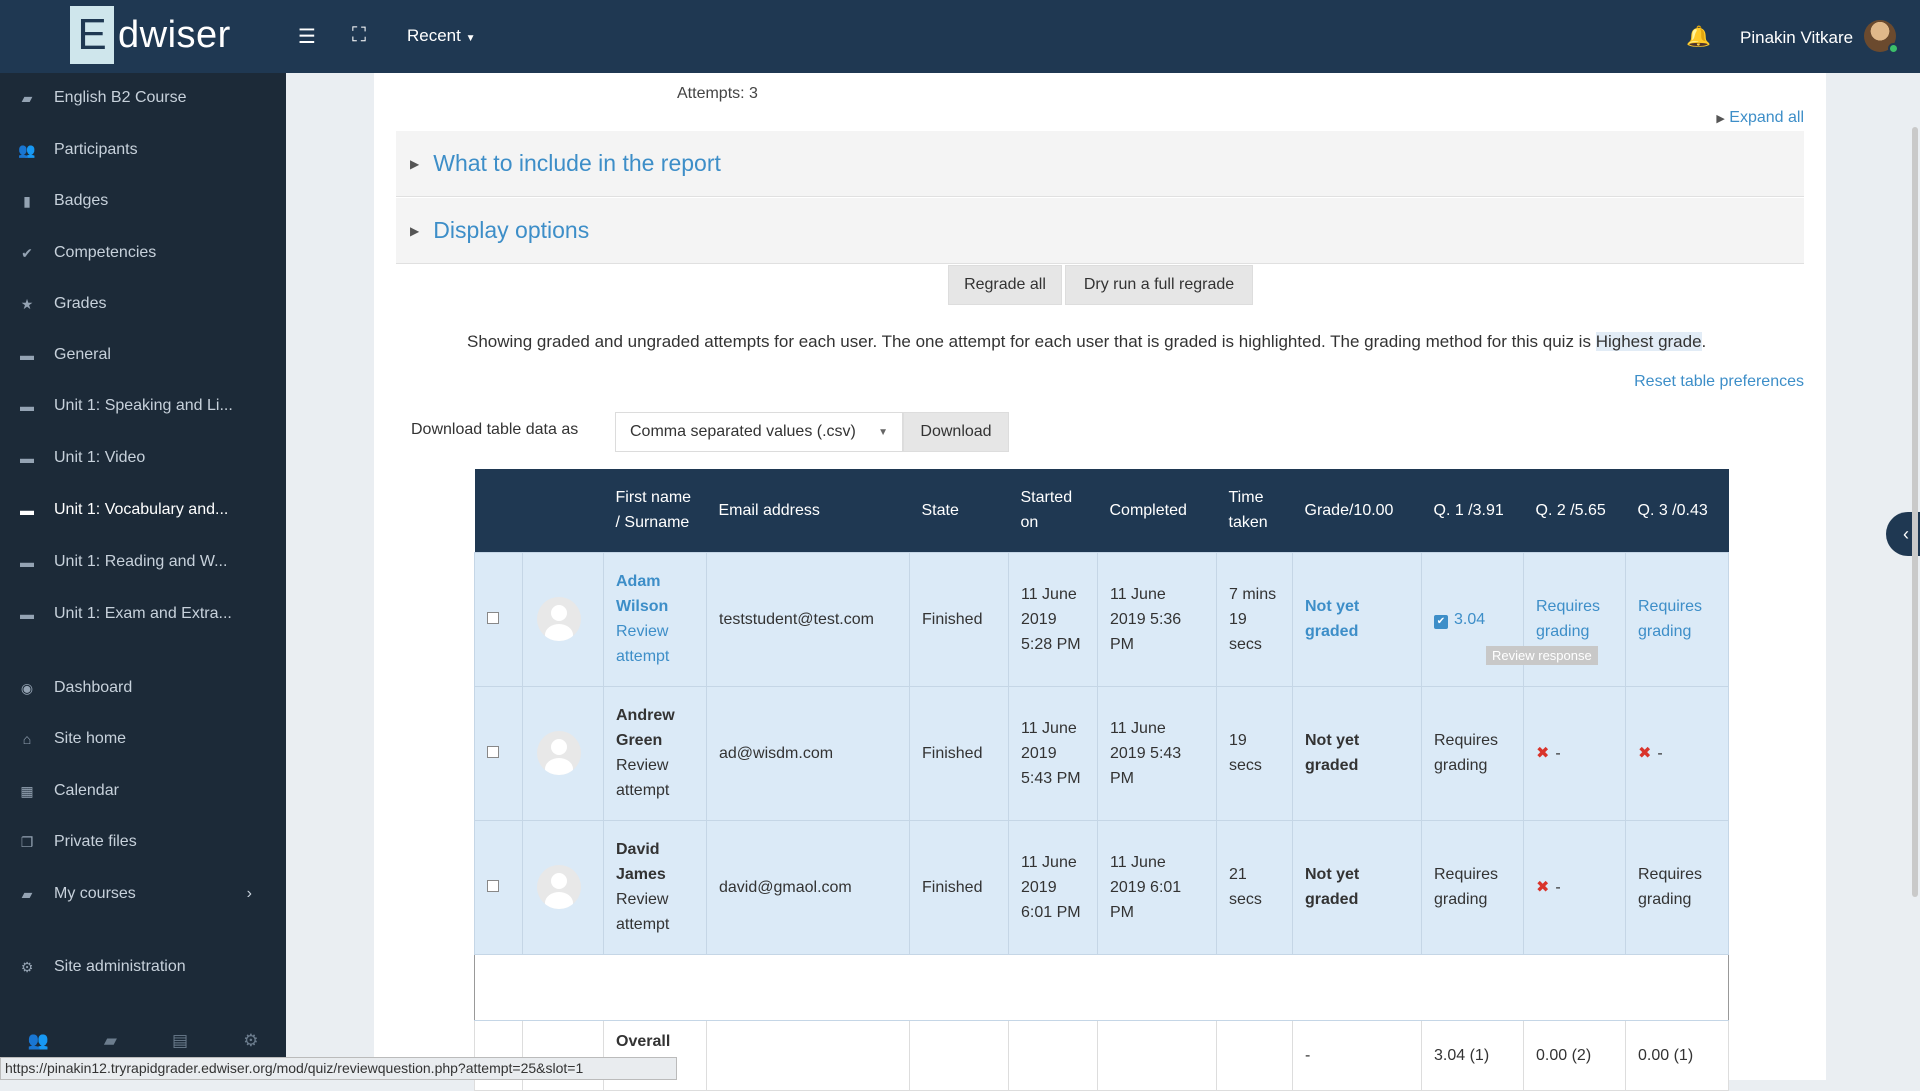 The width and height of the screenshot is (1920, 1091). What do you see at coordinates (1157, 510) in the screenshot?
I see `header-completed: Completed` at bounding box center [1157, 510].